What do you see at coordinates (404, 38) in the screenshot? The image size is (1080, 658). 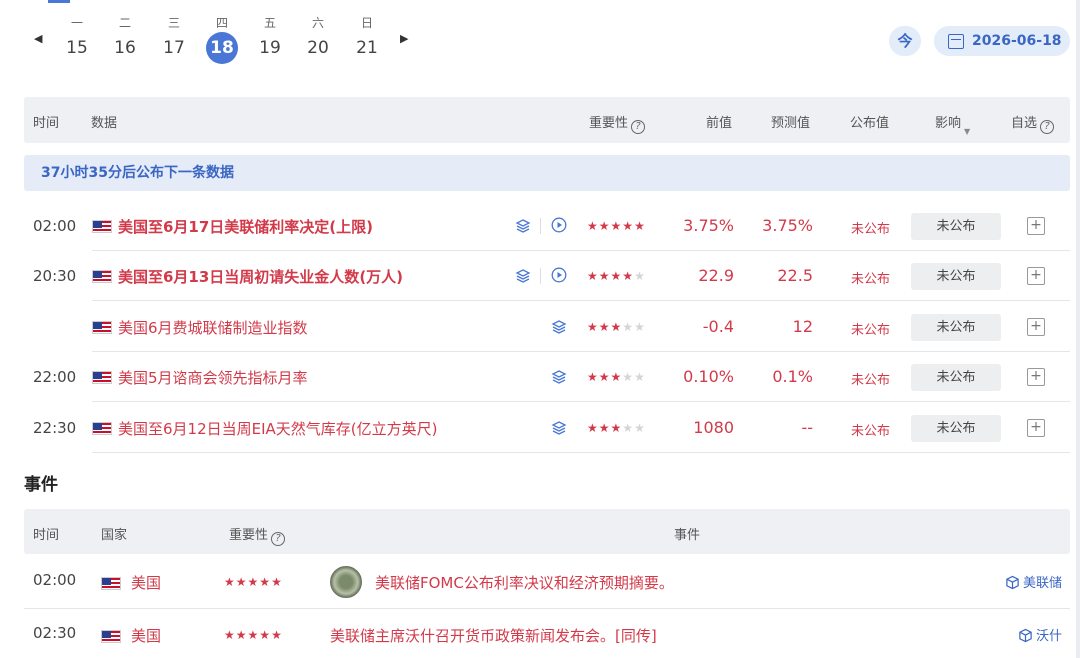 I see `chevron-right-icon: ▶` at bounding box center [404, 38].